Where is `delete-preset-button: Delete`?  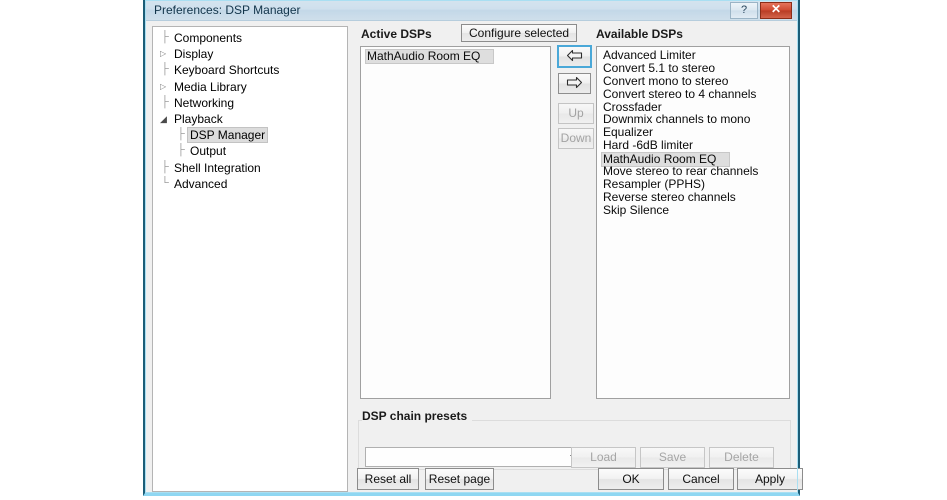 delete-preset-button: Delete is located at coordinates (741, 457).